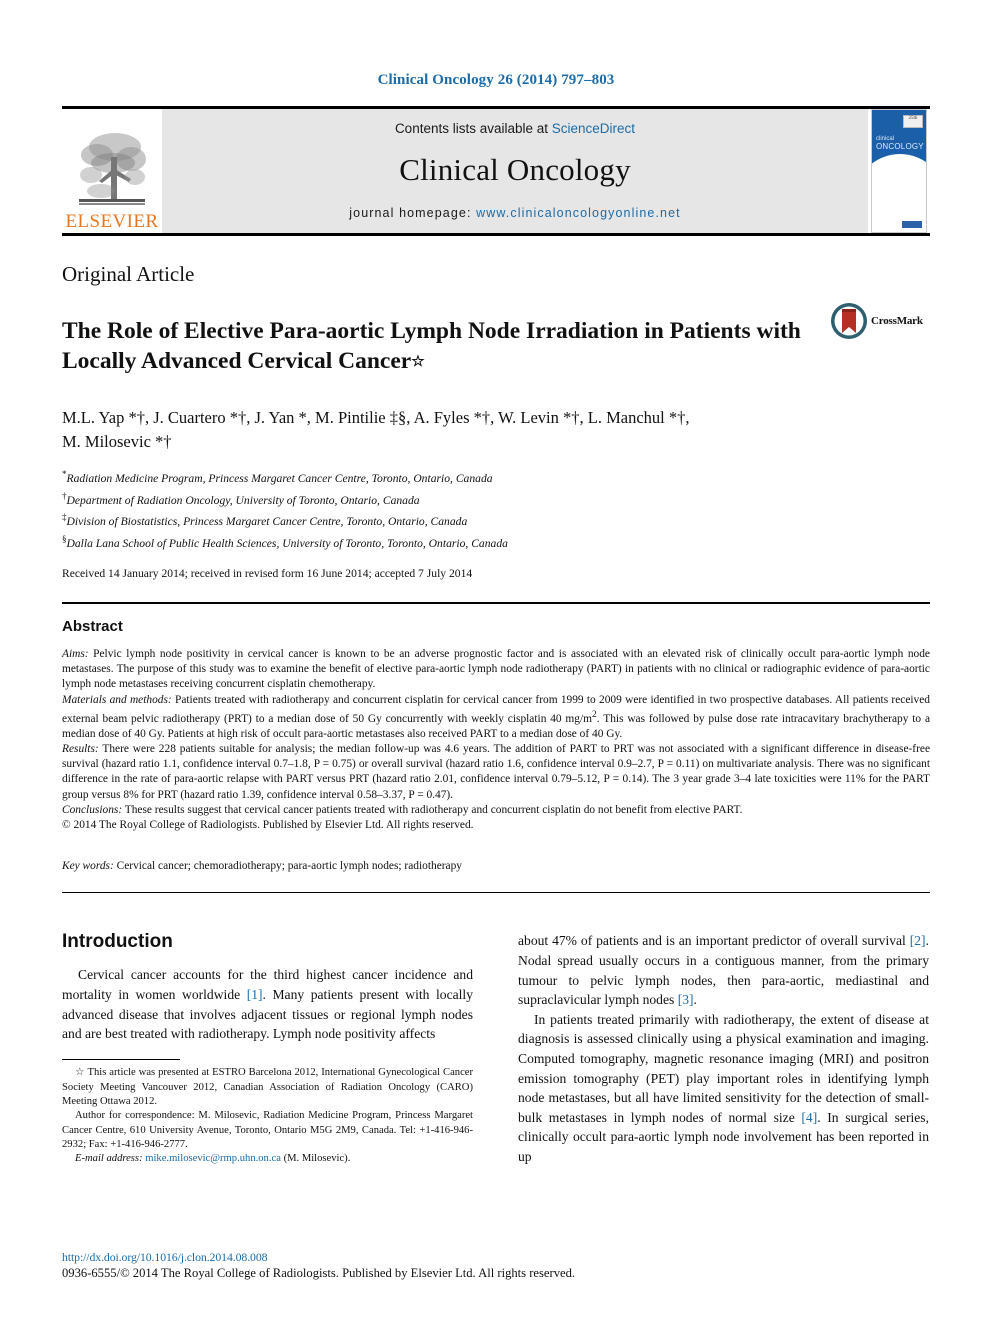 The height and width of the screenshot is (1323, 992). What do you see at coordinates (496, 602) in the screenshot?
I see `abstract-top-rule` at bounding box center [496, 602].